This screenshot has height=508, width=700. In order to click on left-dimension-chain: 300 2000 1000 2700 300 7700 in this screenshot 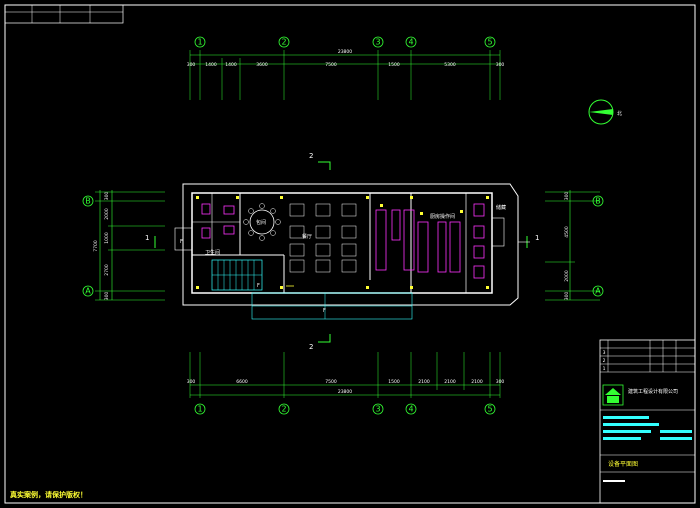, I will do `click(129, 245)`.